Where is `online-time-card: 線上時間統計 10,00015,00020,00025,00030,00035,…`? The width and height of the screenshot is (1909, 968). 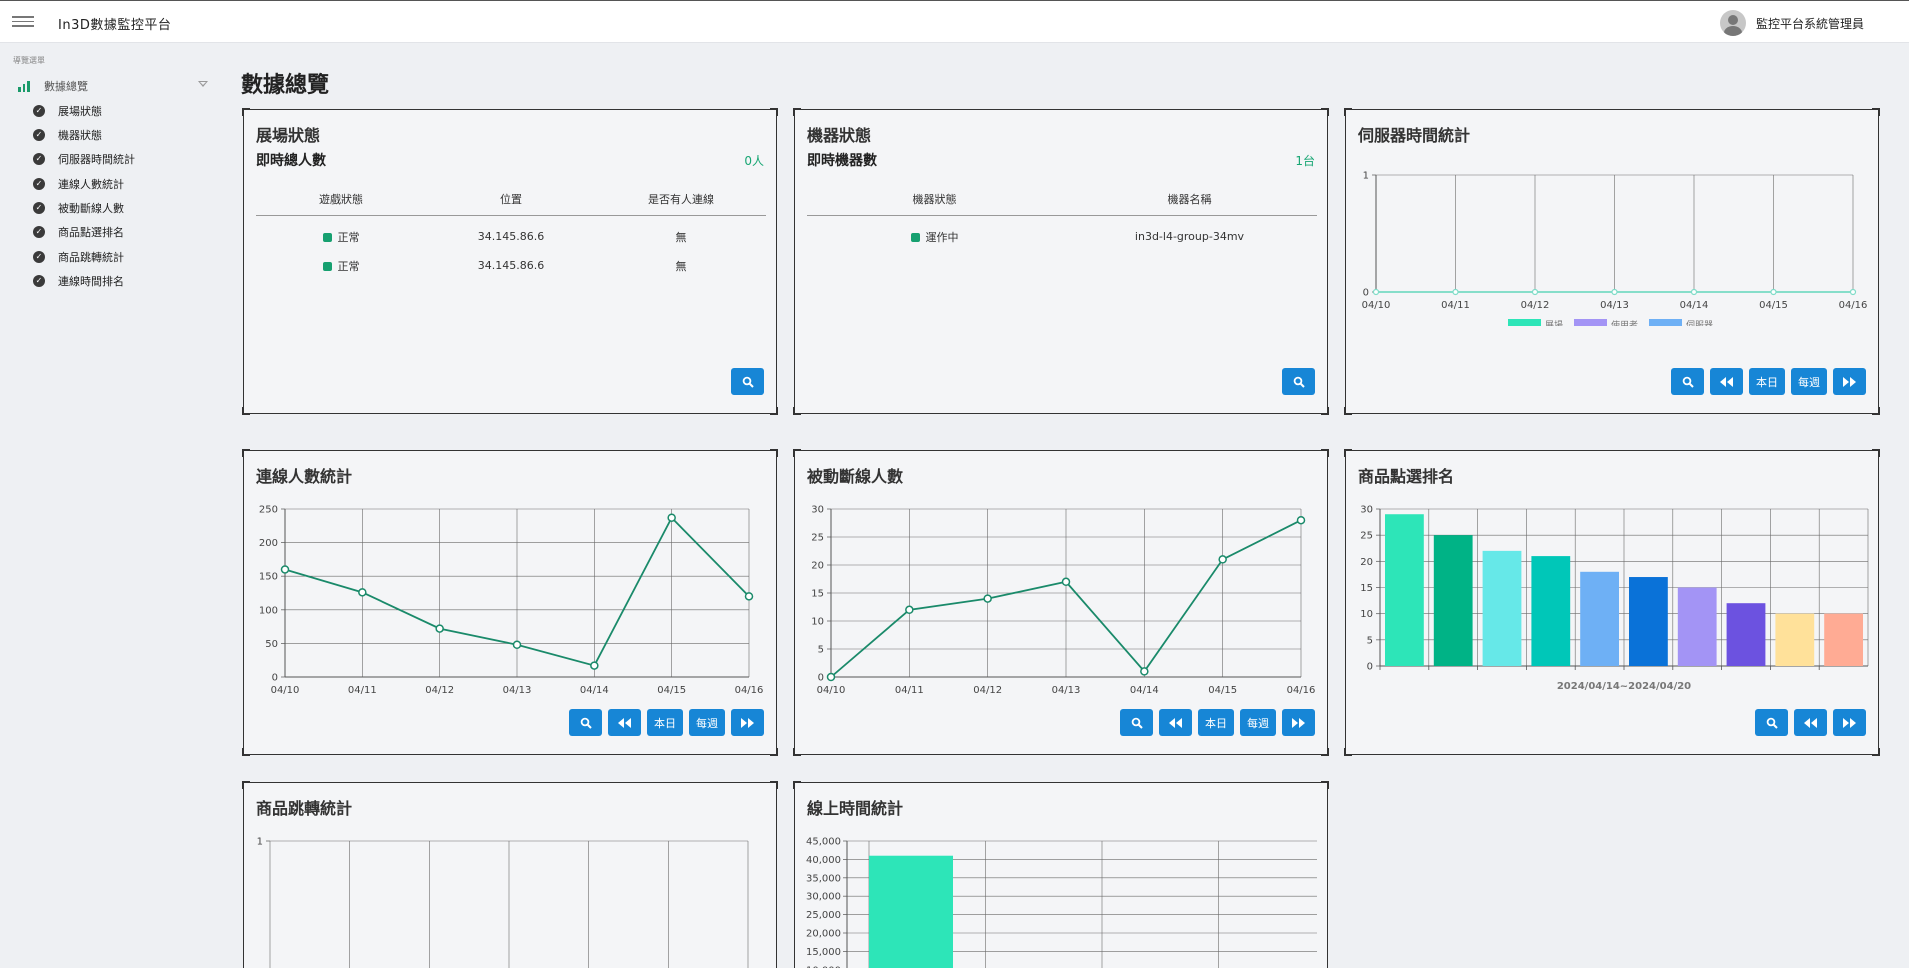 online-time-card: 線上時間統計 10,00015,00020,00025,00030,00035,… is located at coordinates (1061, 874).